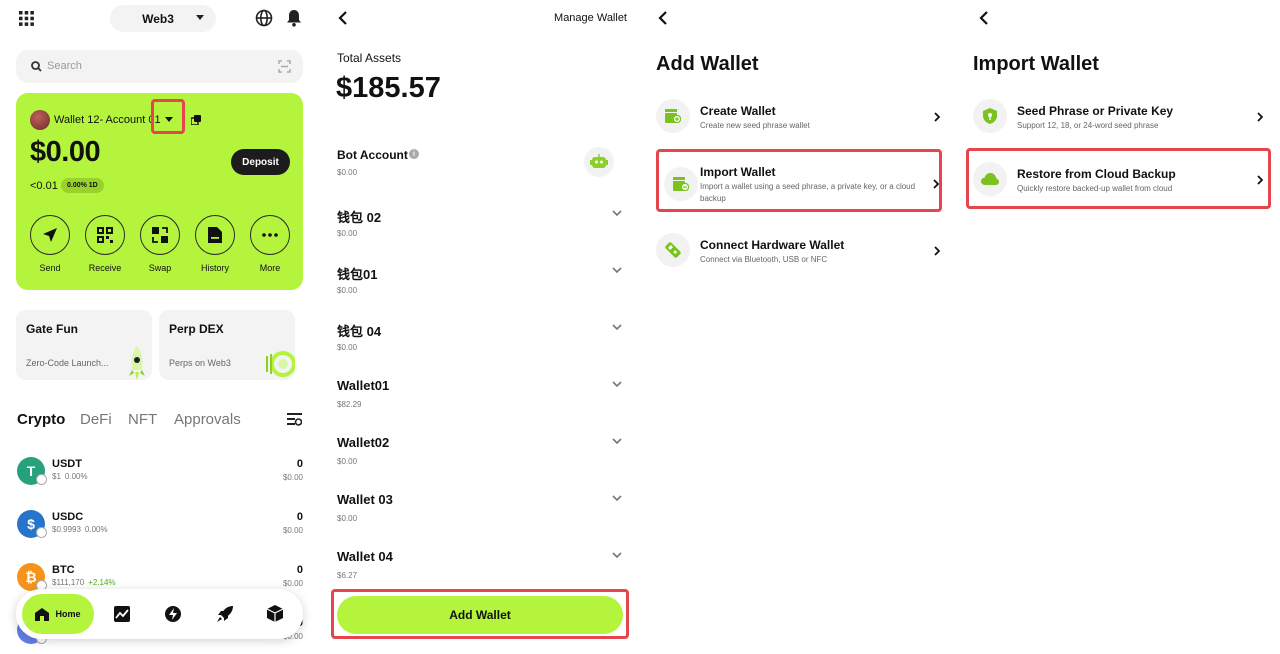 This screenshot has width=1280, height=654. Describe the element at coordinates (96, 419) in the screenshot. I see `tab-defi: DeFi` at that location.